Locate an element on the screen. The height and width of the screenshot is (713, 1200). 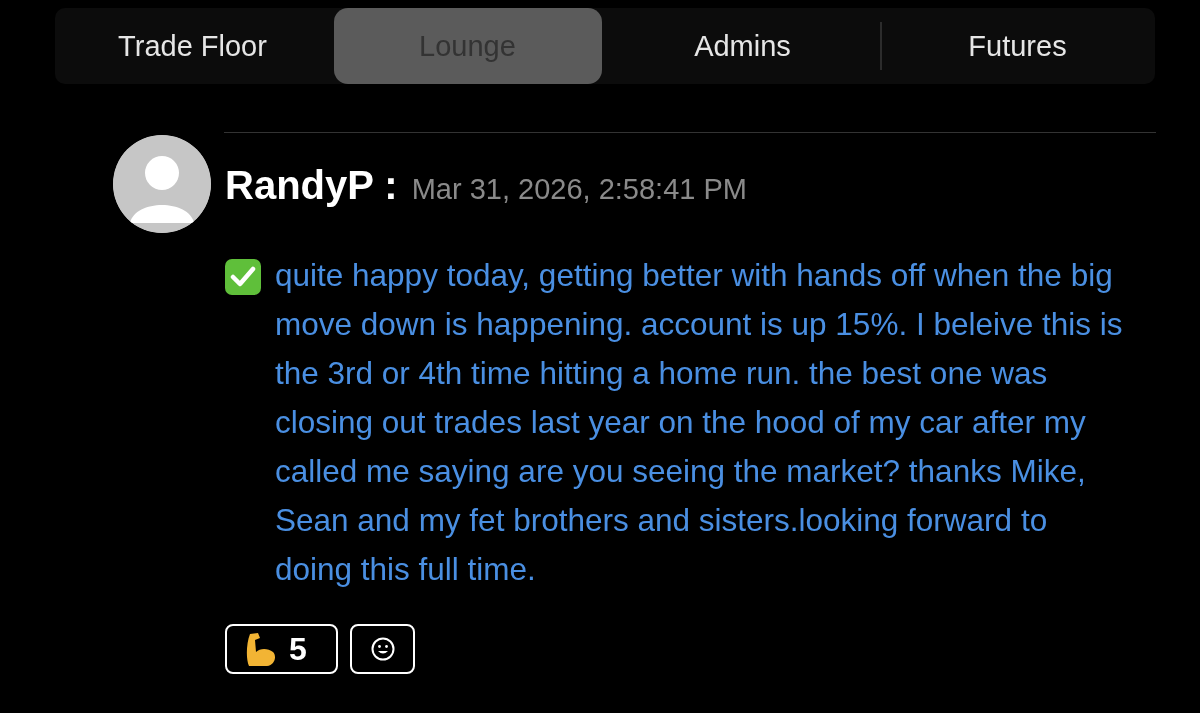
add-reaction-button is located at coordinates (382, 649).